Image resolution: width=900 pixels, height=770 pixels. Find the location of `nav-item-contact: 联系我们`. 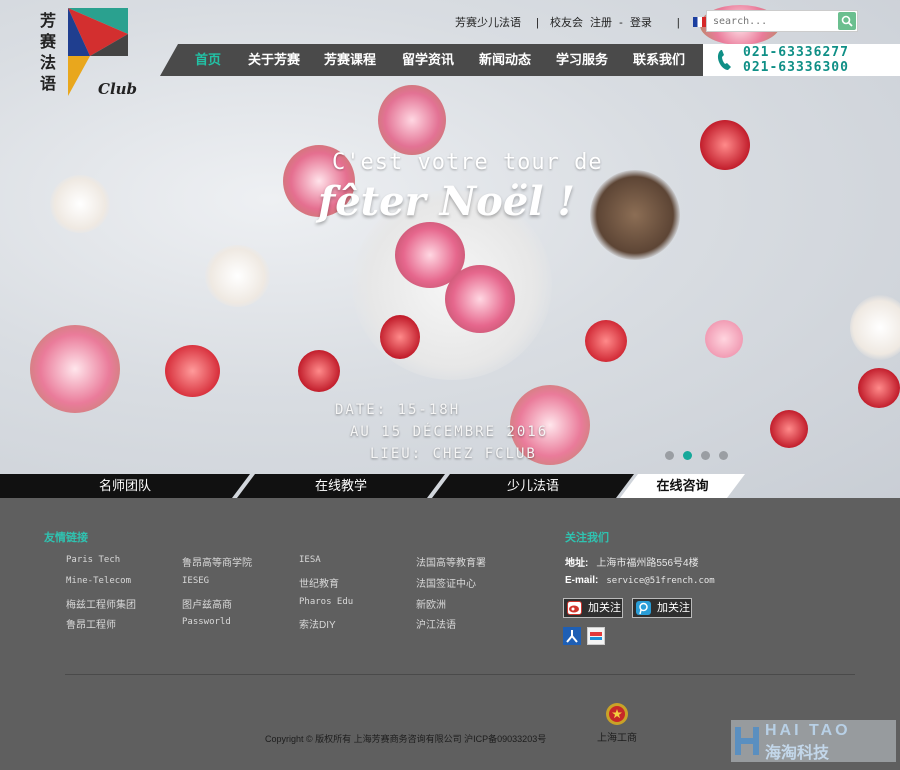

nav-item-contact: 联系我们 is located at coordinates (659, 60).